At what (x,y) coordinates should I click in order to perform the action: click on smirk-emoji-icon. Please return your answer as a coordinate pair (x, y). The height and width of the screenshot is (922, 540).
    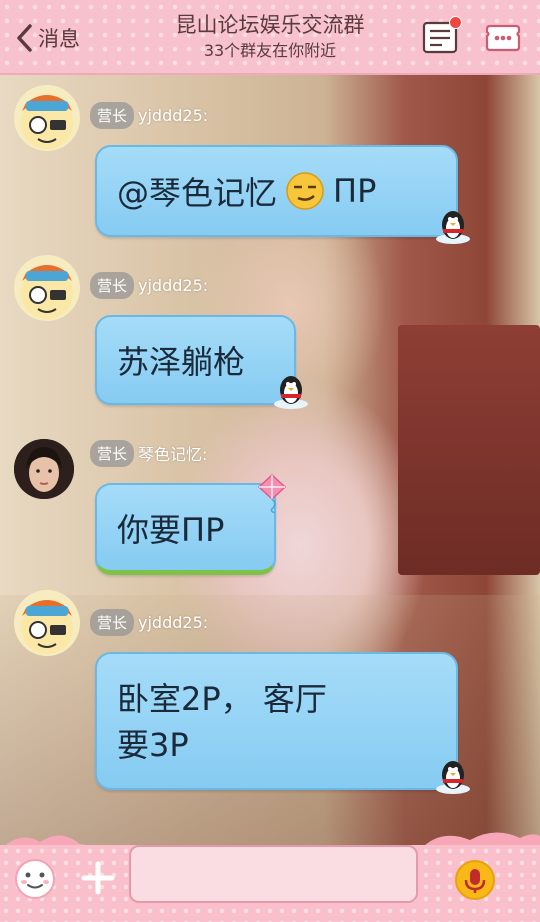
    Looking at the image, I should click on (305, 191).